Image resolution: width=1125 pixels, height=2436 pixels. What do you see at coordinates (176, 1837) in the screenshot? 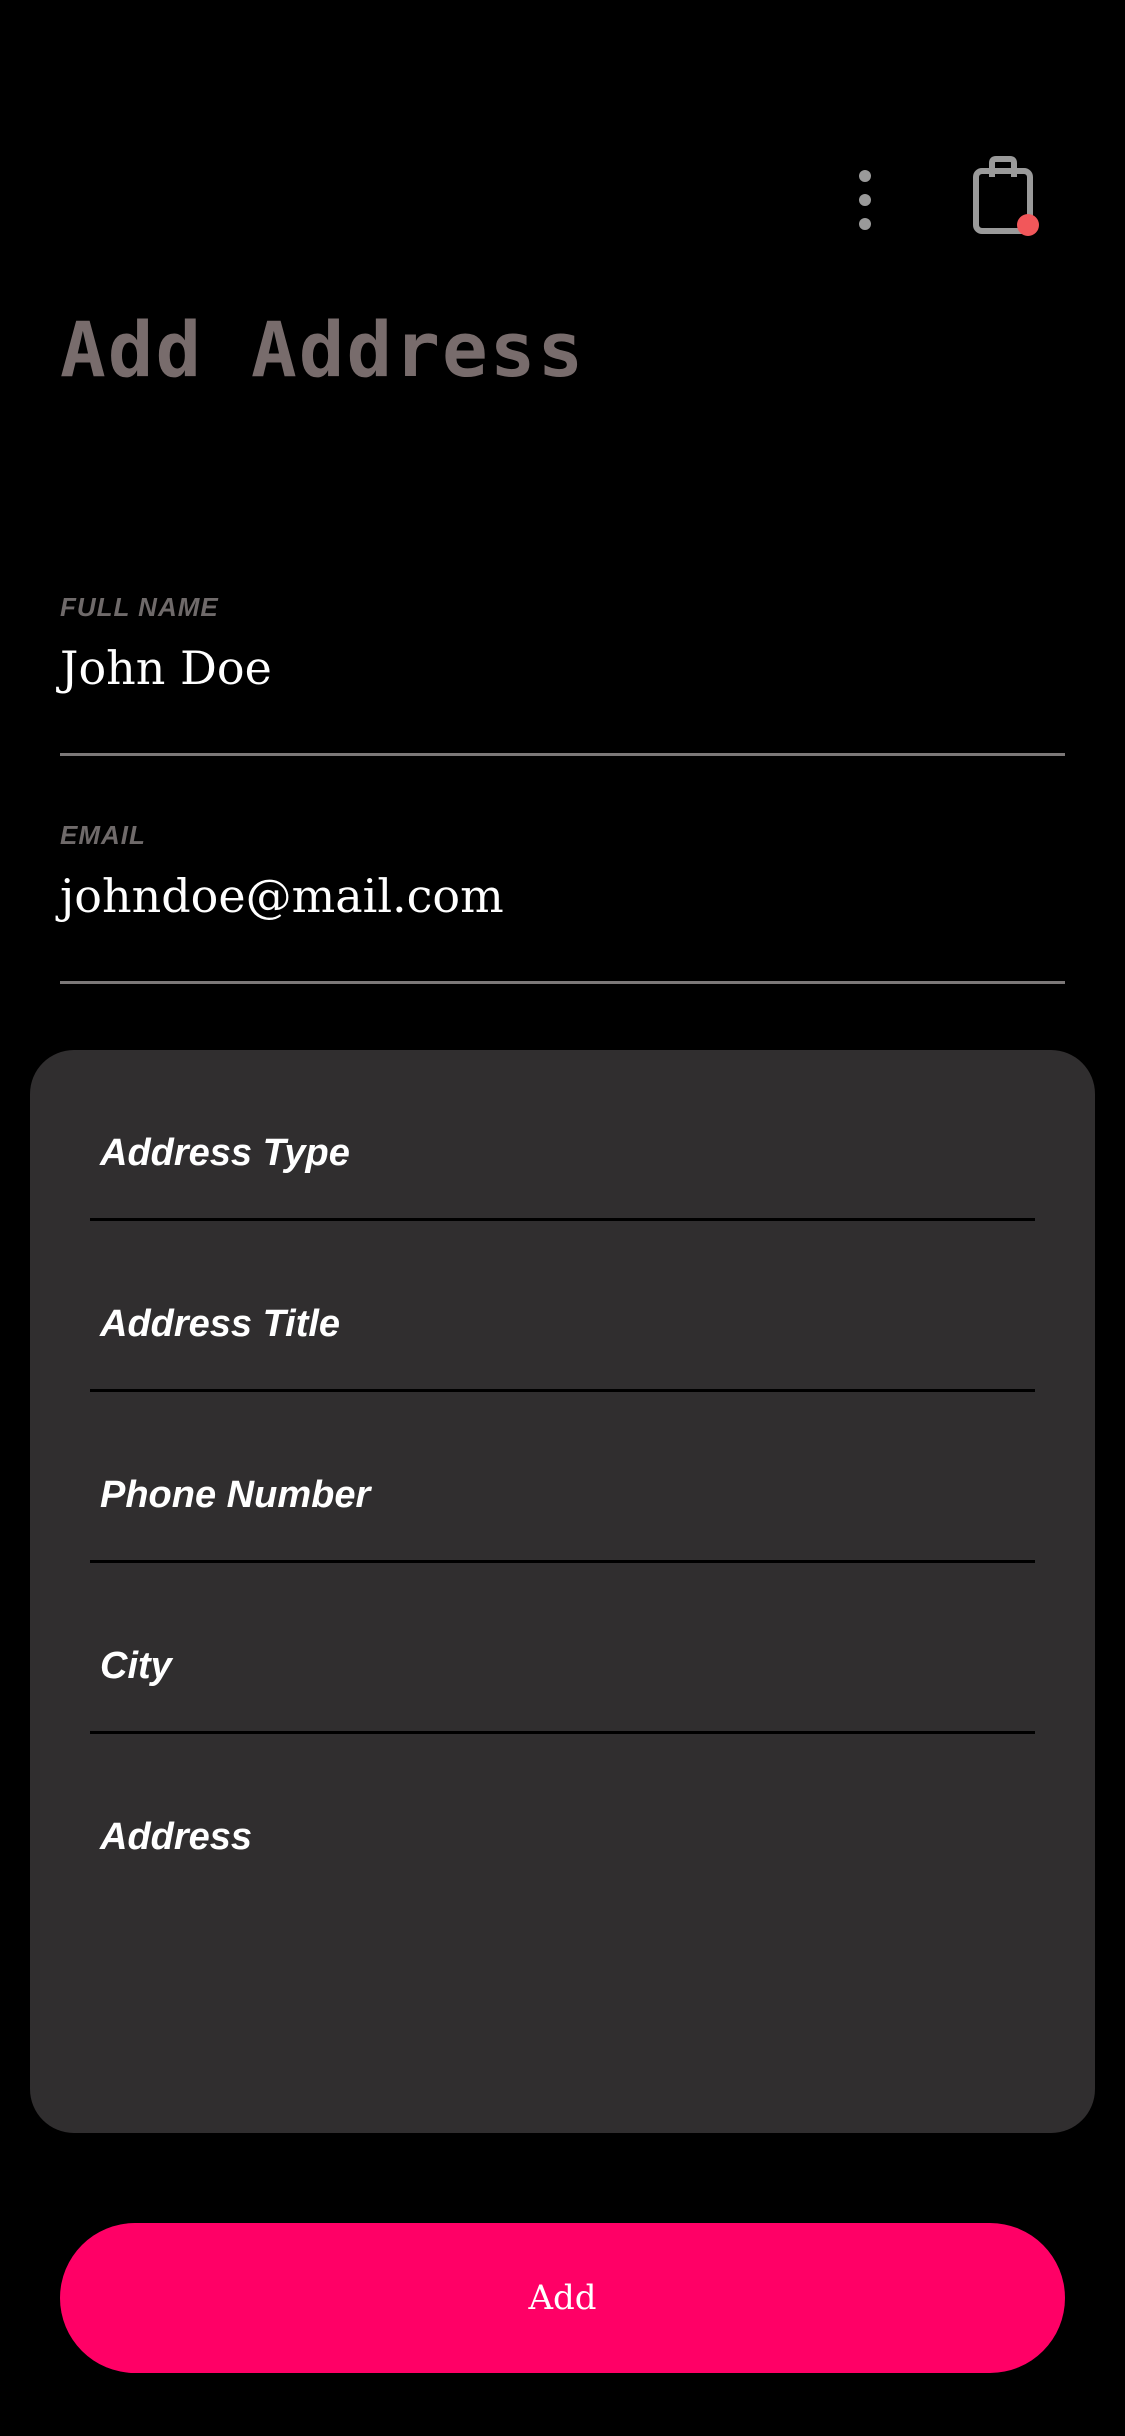
I see `address-label: Address` at bounding box center [176, 1837].